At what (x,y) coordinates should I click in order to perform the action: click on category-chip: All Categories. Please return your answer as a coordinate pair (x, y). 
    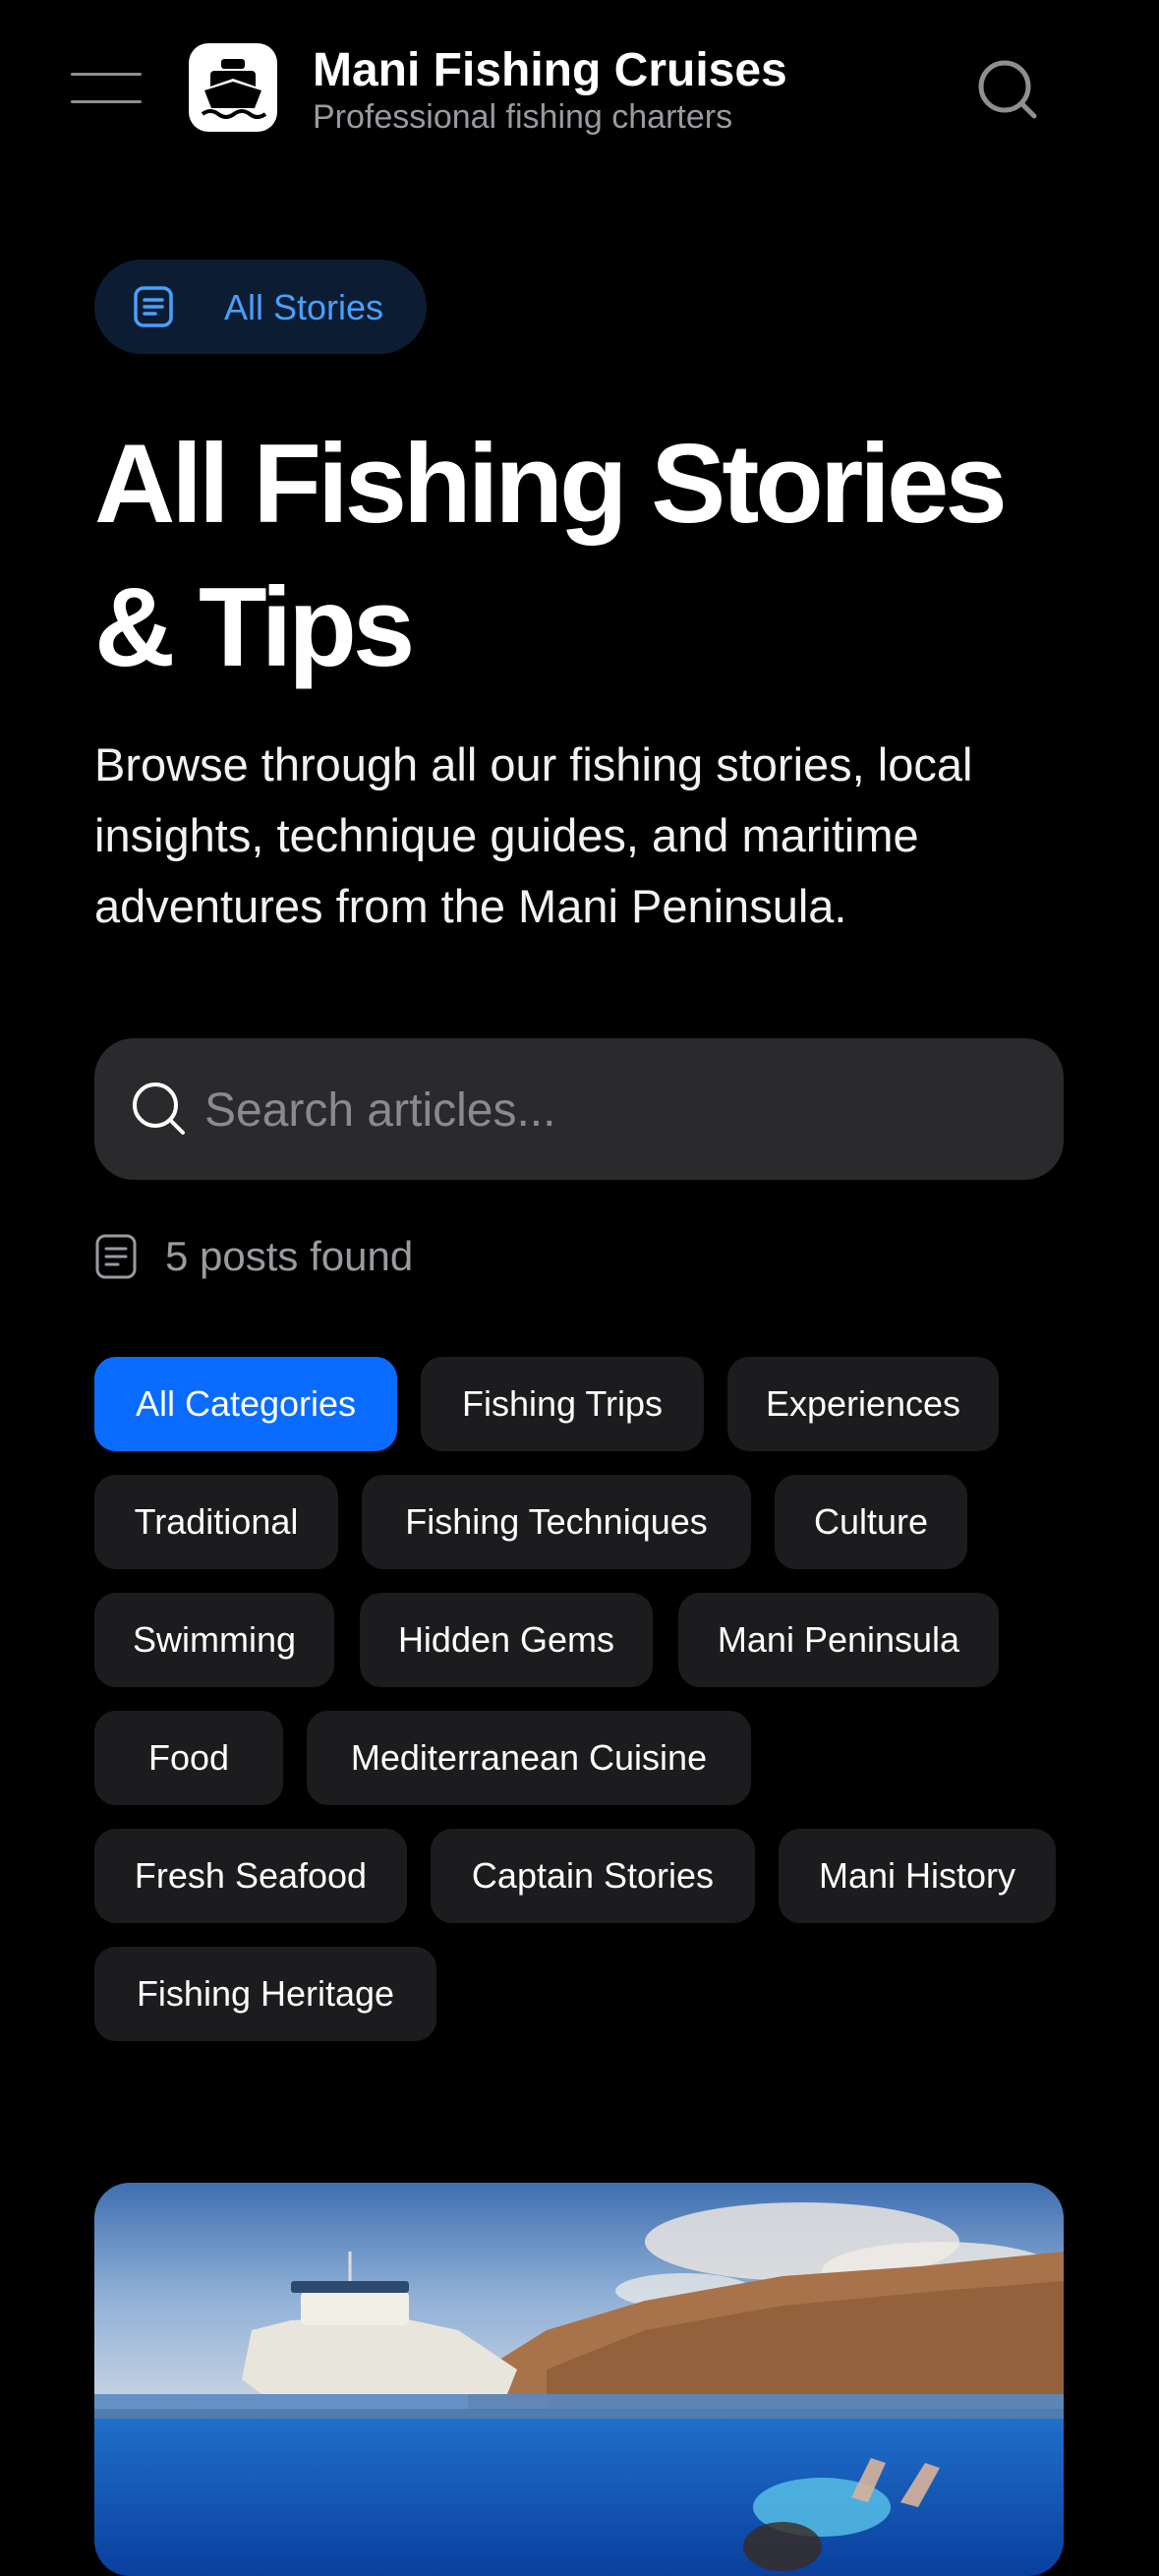
    Looking at the image, I should click on (245, 1404).